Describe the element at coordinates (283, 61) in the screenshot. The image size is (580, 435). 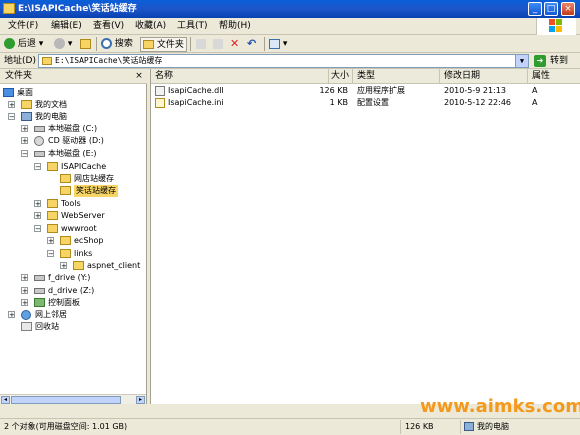
I see `address-input: E:\ISAPICache\笑话站缓存 ▼` at that location.